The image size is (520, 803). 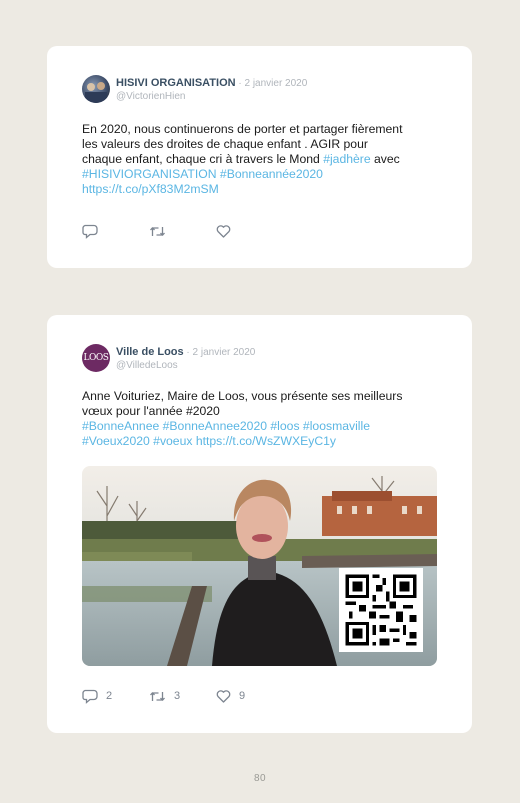 I want to click on hashtag-link: #jadhère, so click(x=346, y=159).